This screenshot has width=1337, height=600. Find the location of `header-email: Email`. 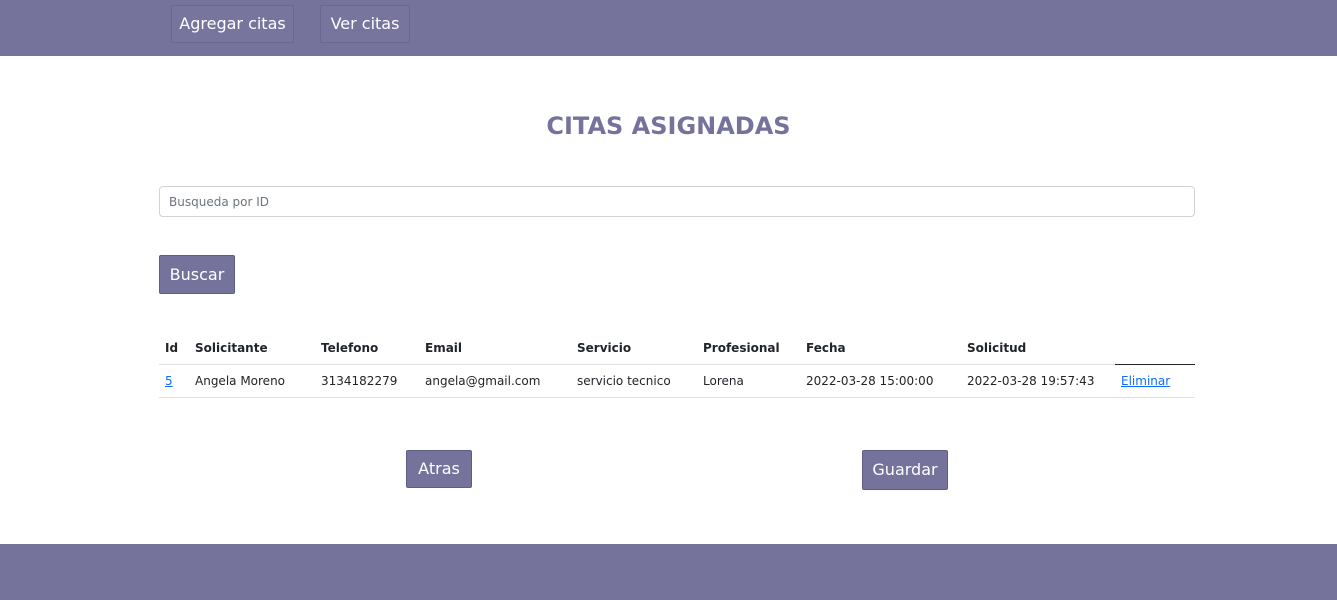

header-email: Email is located at coordinates (495, 348).